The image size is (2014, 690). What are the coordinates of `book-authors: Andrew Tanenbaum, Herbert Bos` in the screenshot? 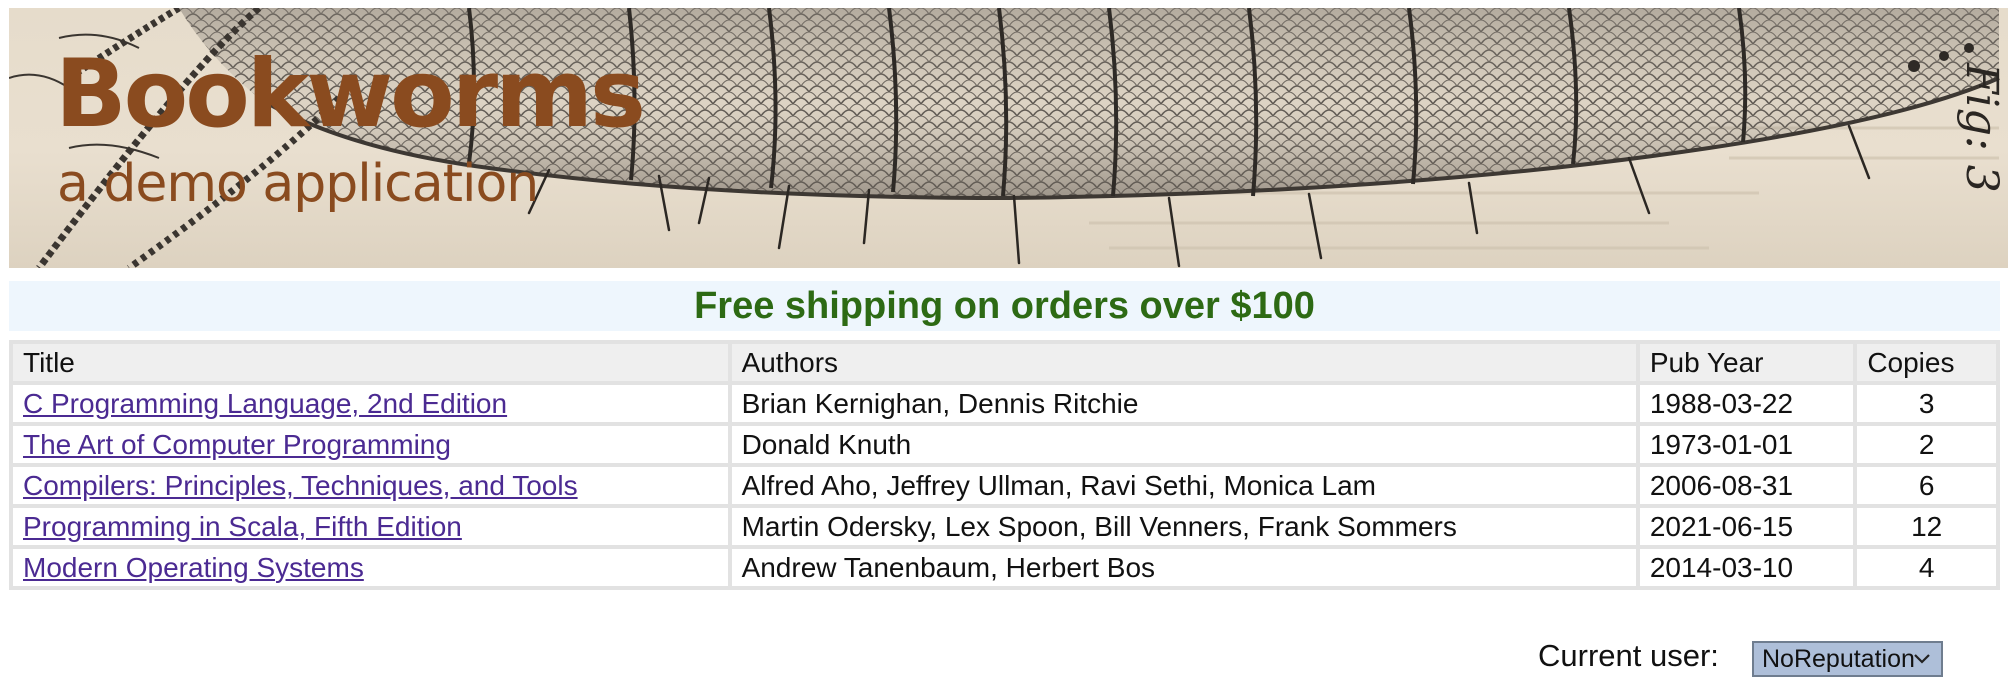 It's located at (1183, 567).